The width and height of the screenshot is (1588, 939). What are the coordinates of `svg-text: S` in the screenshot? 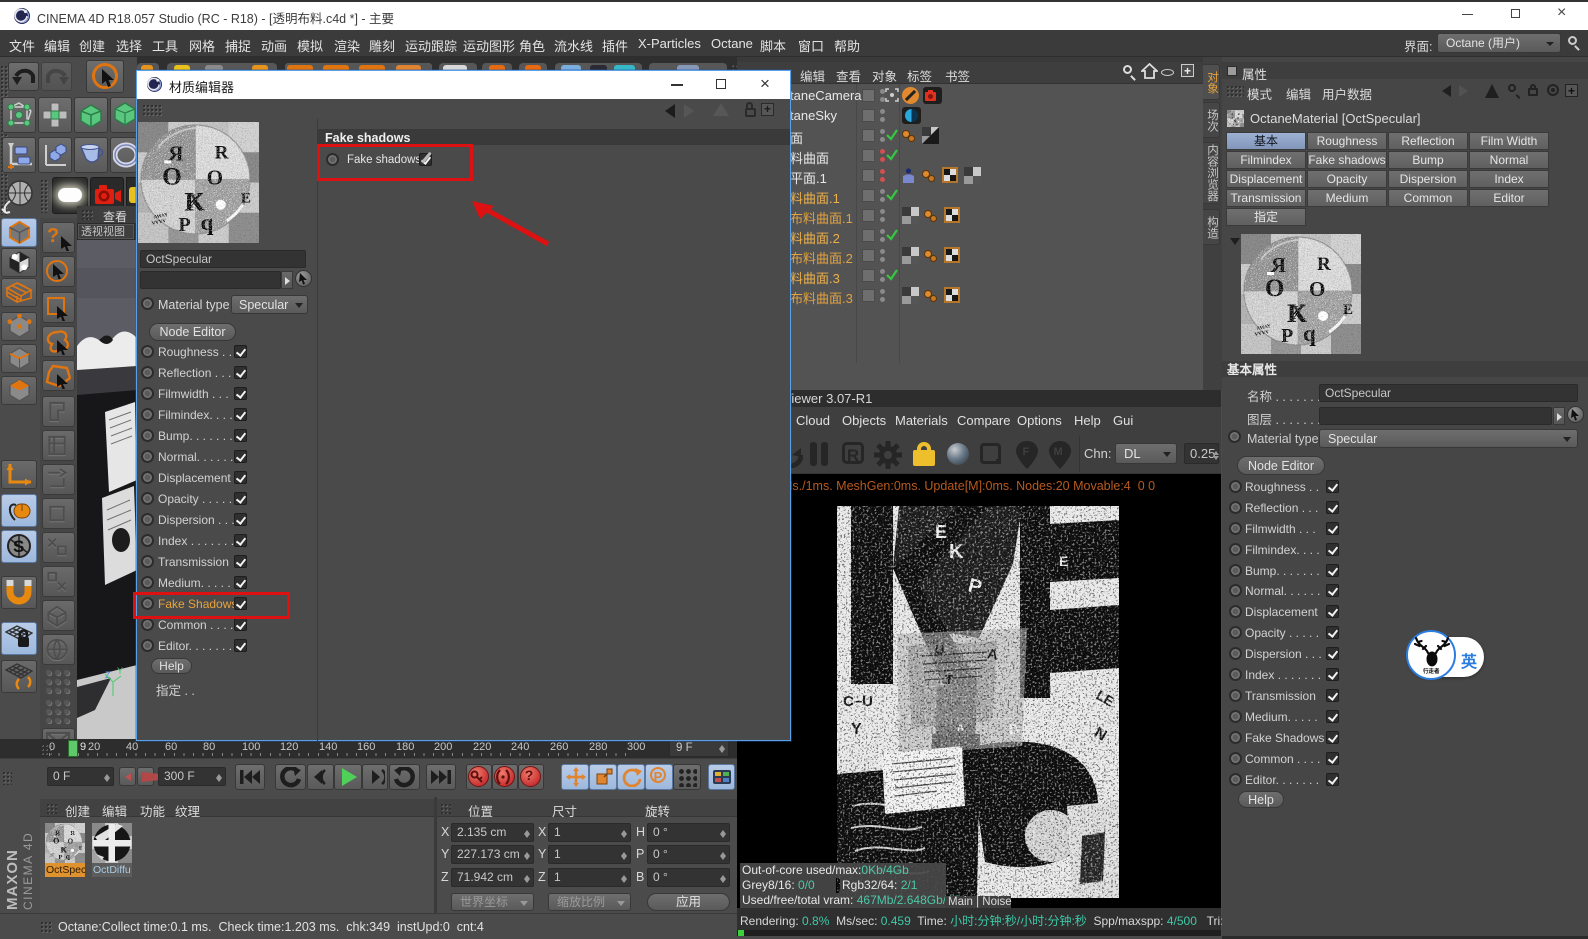 It's located at (18, 546).